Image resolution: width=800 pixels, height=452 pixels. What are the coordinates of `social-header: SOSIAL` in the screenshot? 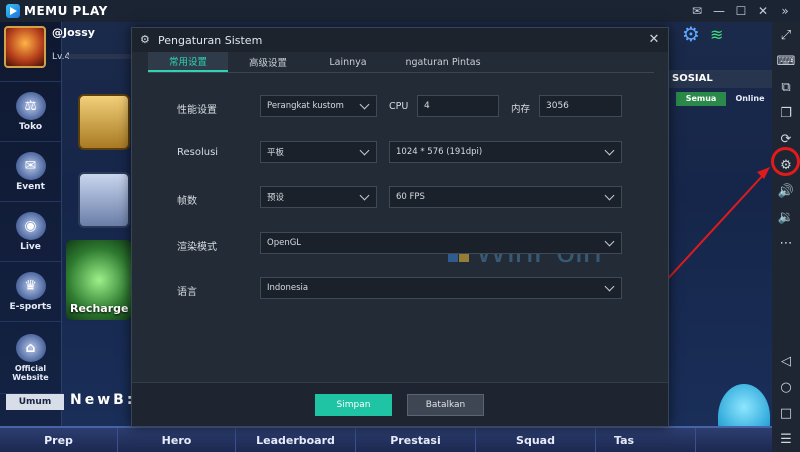 It's located at (720, 79).